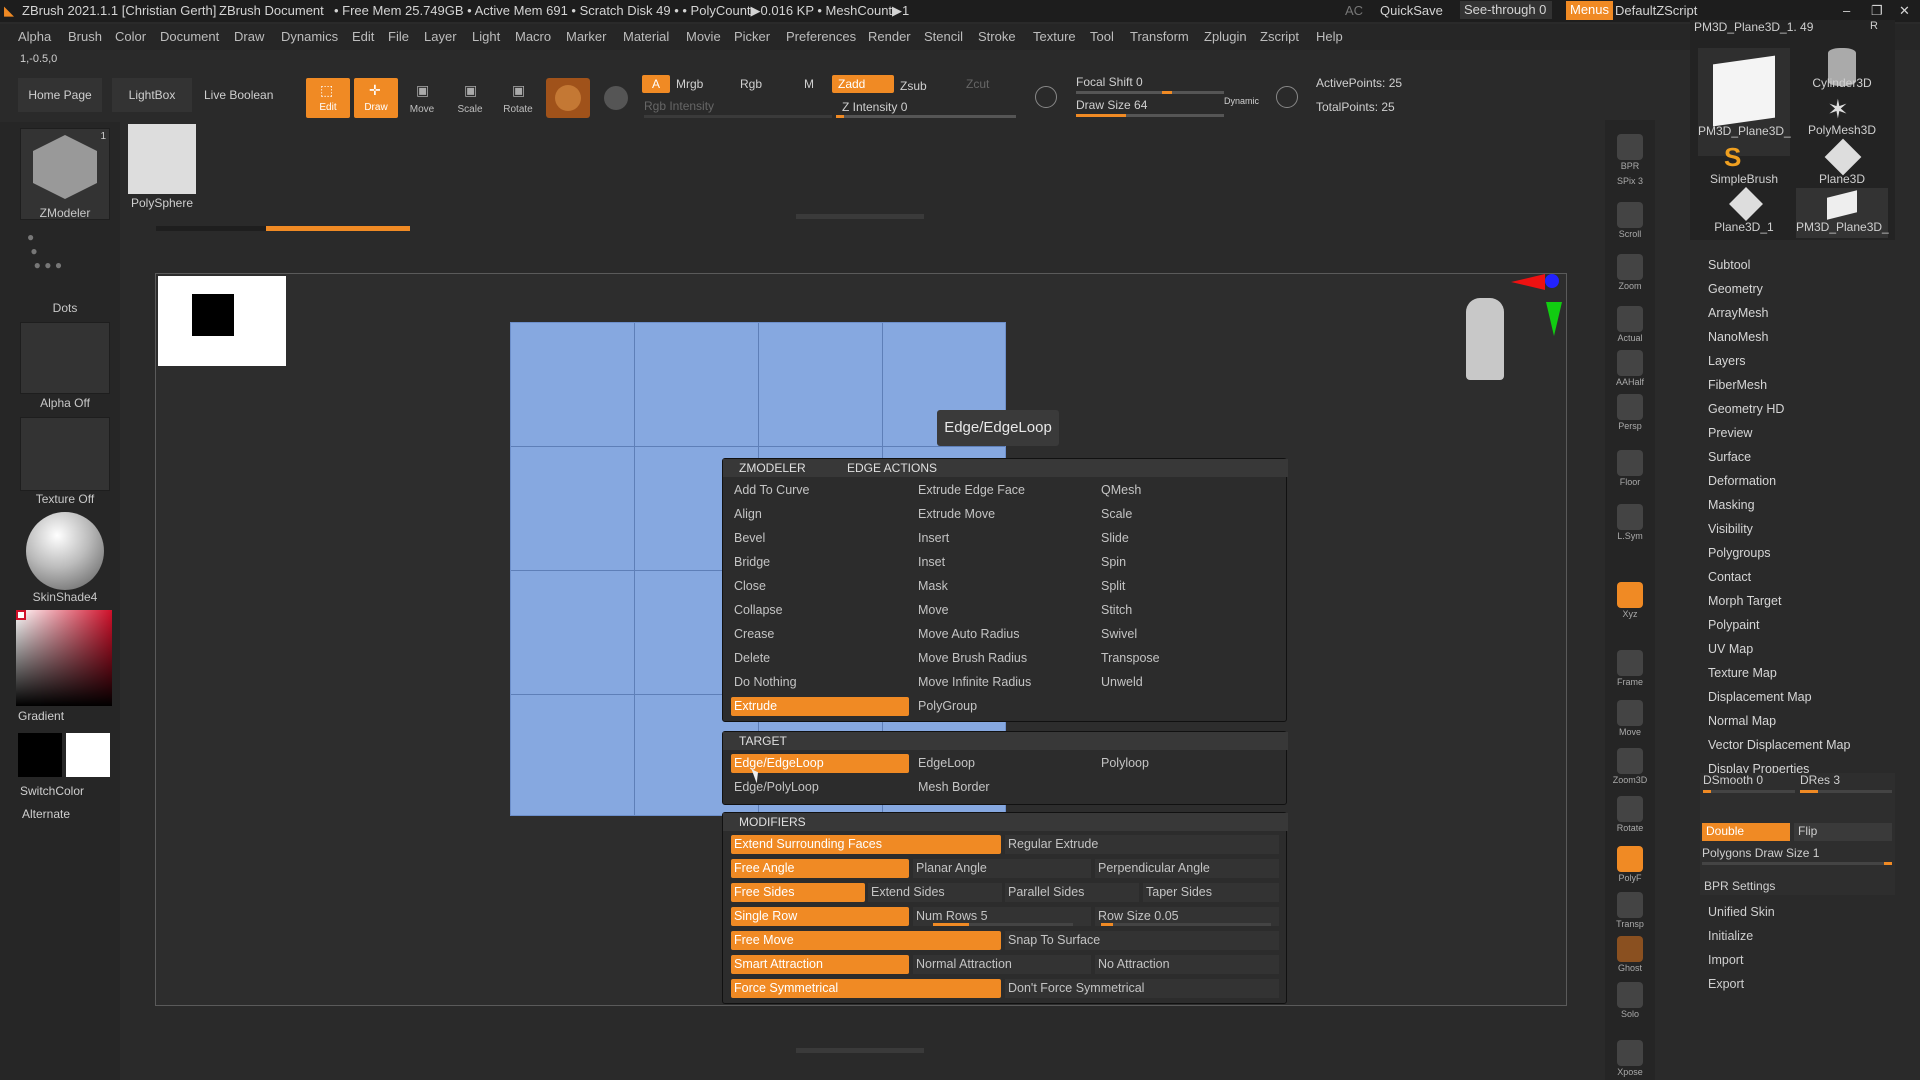 The width and height of the screenshot is (1920, 1080). Describe the element at coordinates (1109, 82) in the screenshot. I see `focal-shift-slider: Focal Shift 0` at that location.